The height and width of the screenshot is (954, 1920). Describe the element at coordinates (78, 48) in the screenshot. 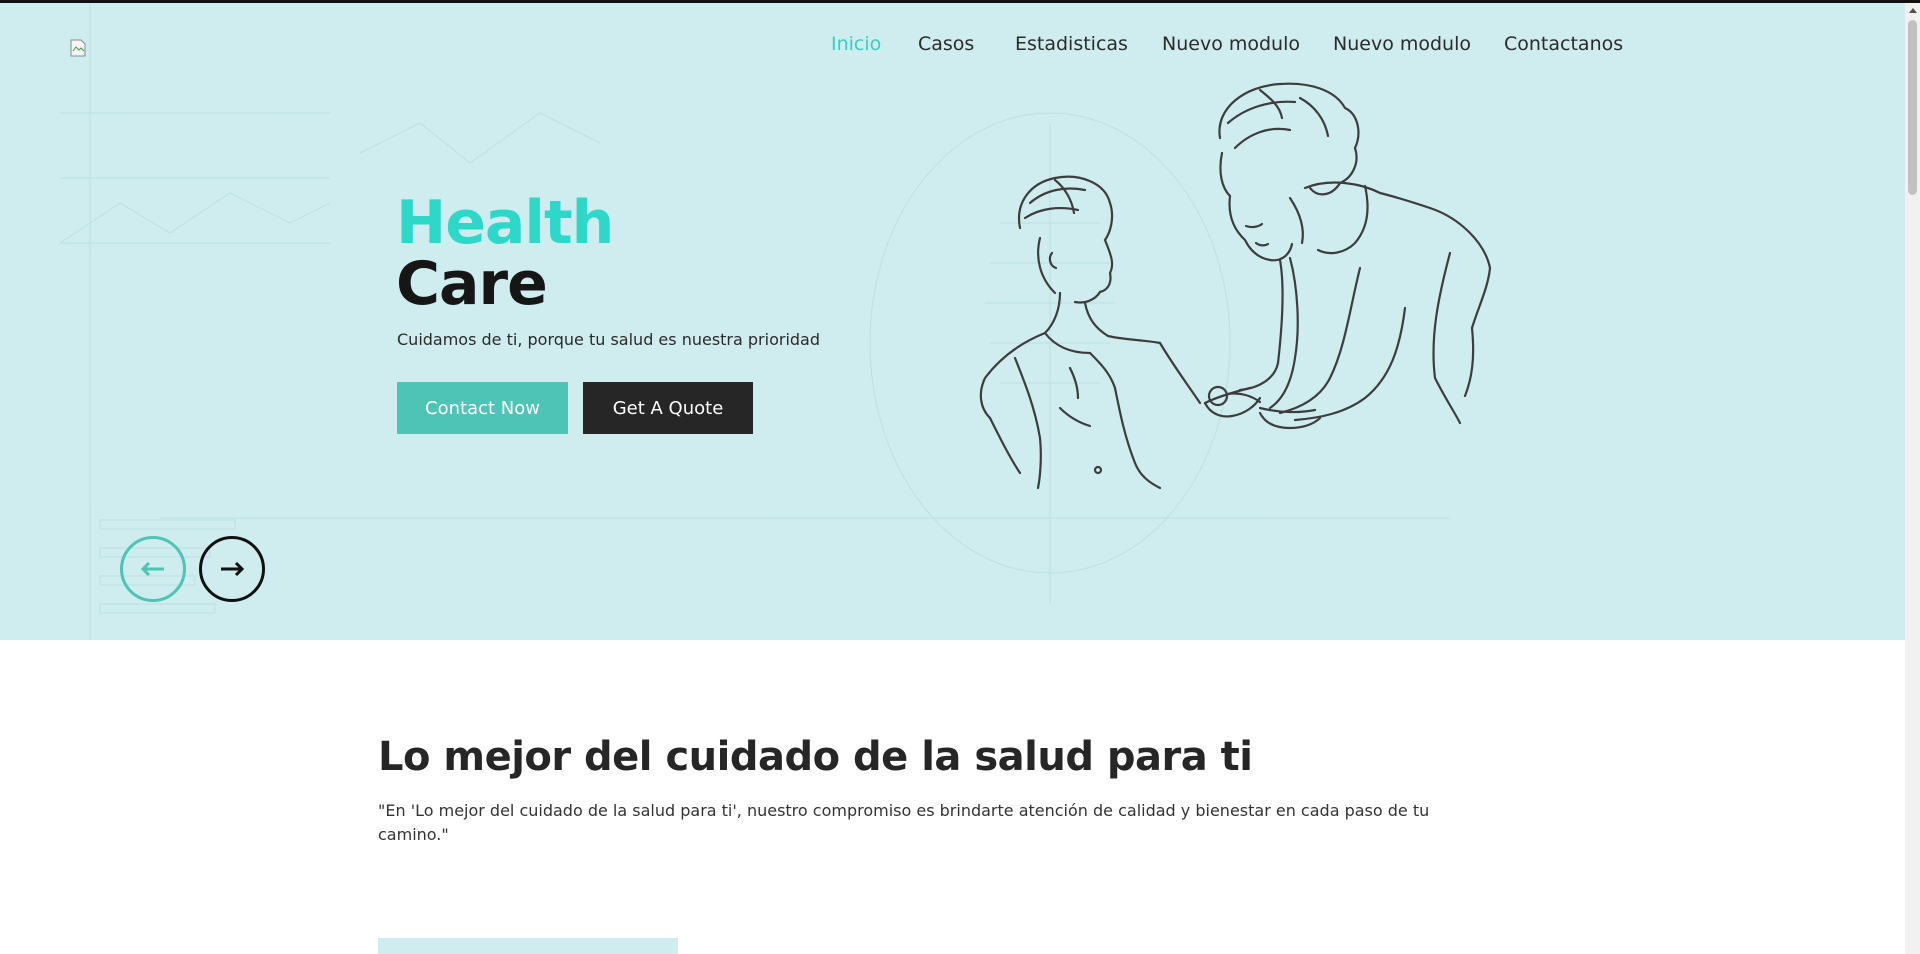

I see `site-logo` at that location.